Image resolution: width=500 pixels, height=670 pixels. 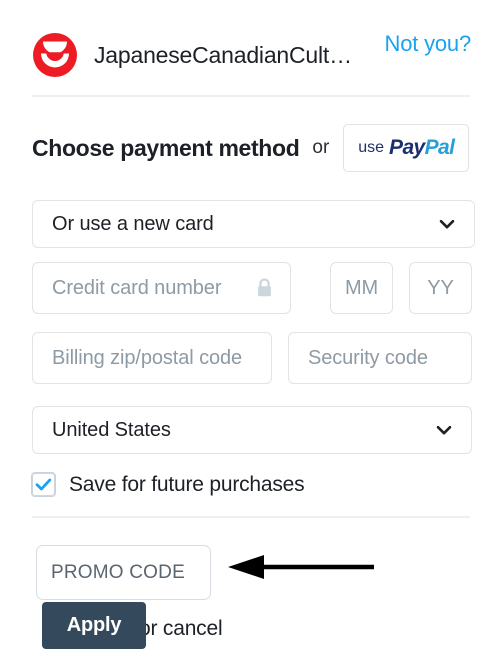 I want to click on expiry-year-input: YY, so click(x=440, y=288).